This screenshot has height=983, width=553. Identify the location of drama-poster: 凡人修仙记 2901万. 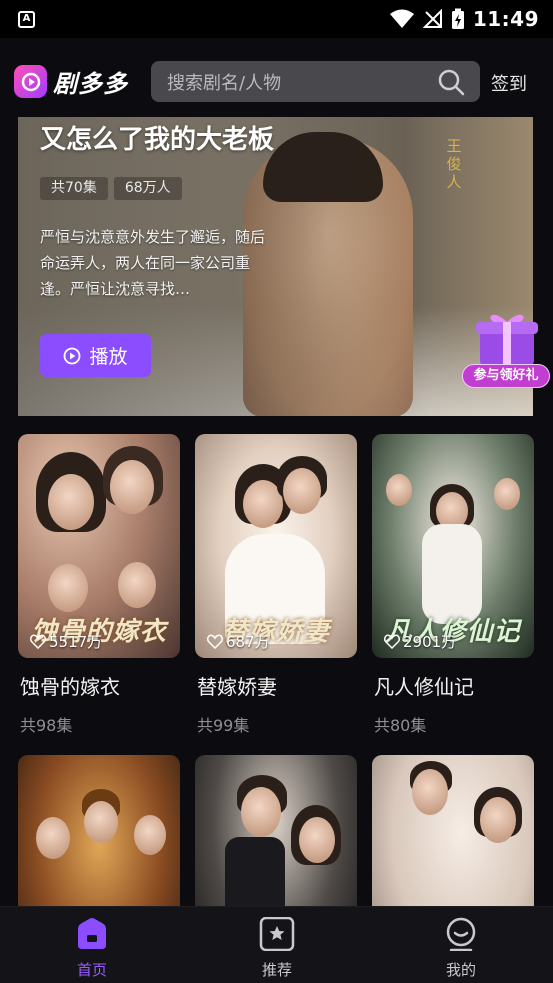
(453, 546).